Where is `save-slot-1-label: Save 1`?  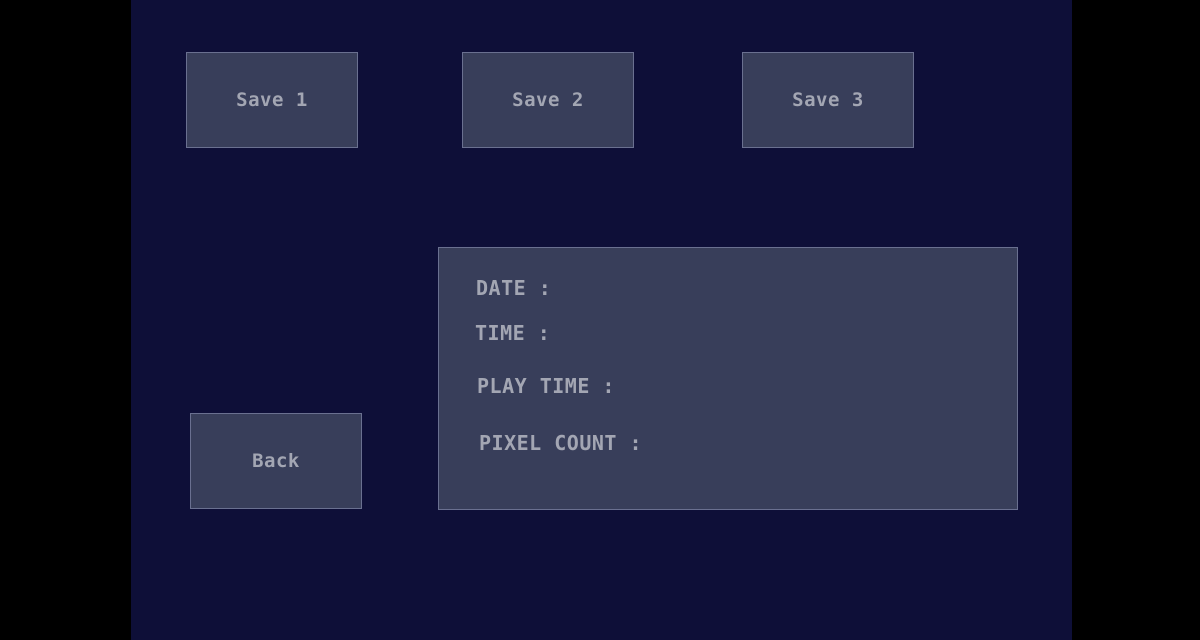
save-slot-1-label: Save 1 is located at coordinates (272, 100).